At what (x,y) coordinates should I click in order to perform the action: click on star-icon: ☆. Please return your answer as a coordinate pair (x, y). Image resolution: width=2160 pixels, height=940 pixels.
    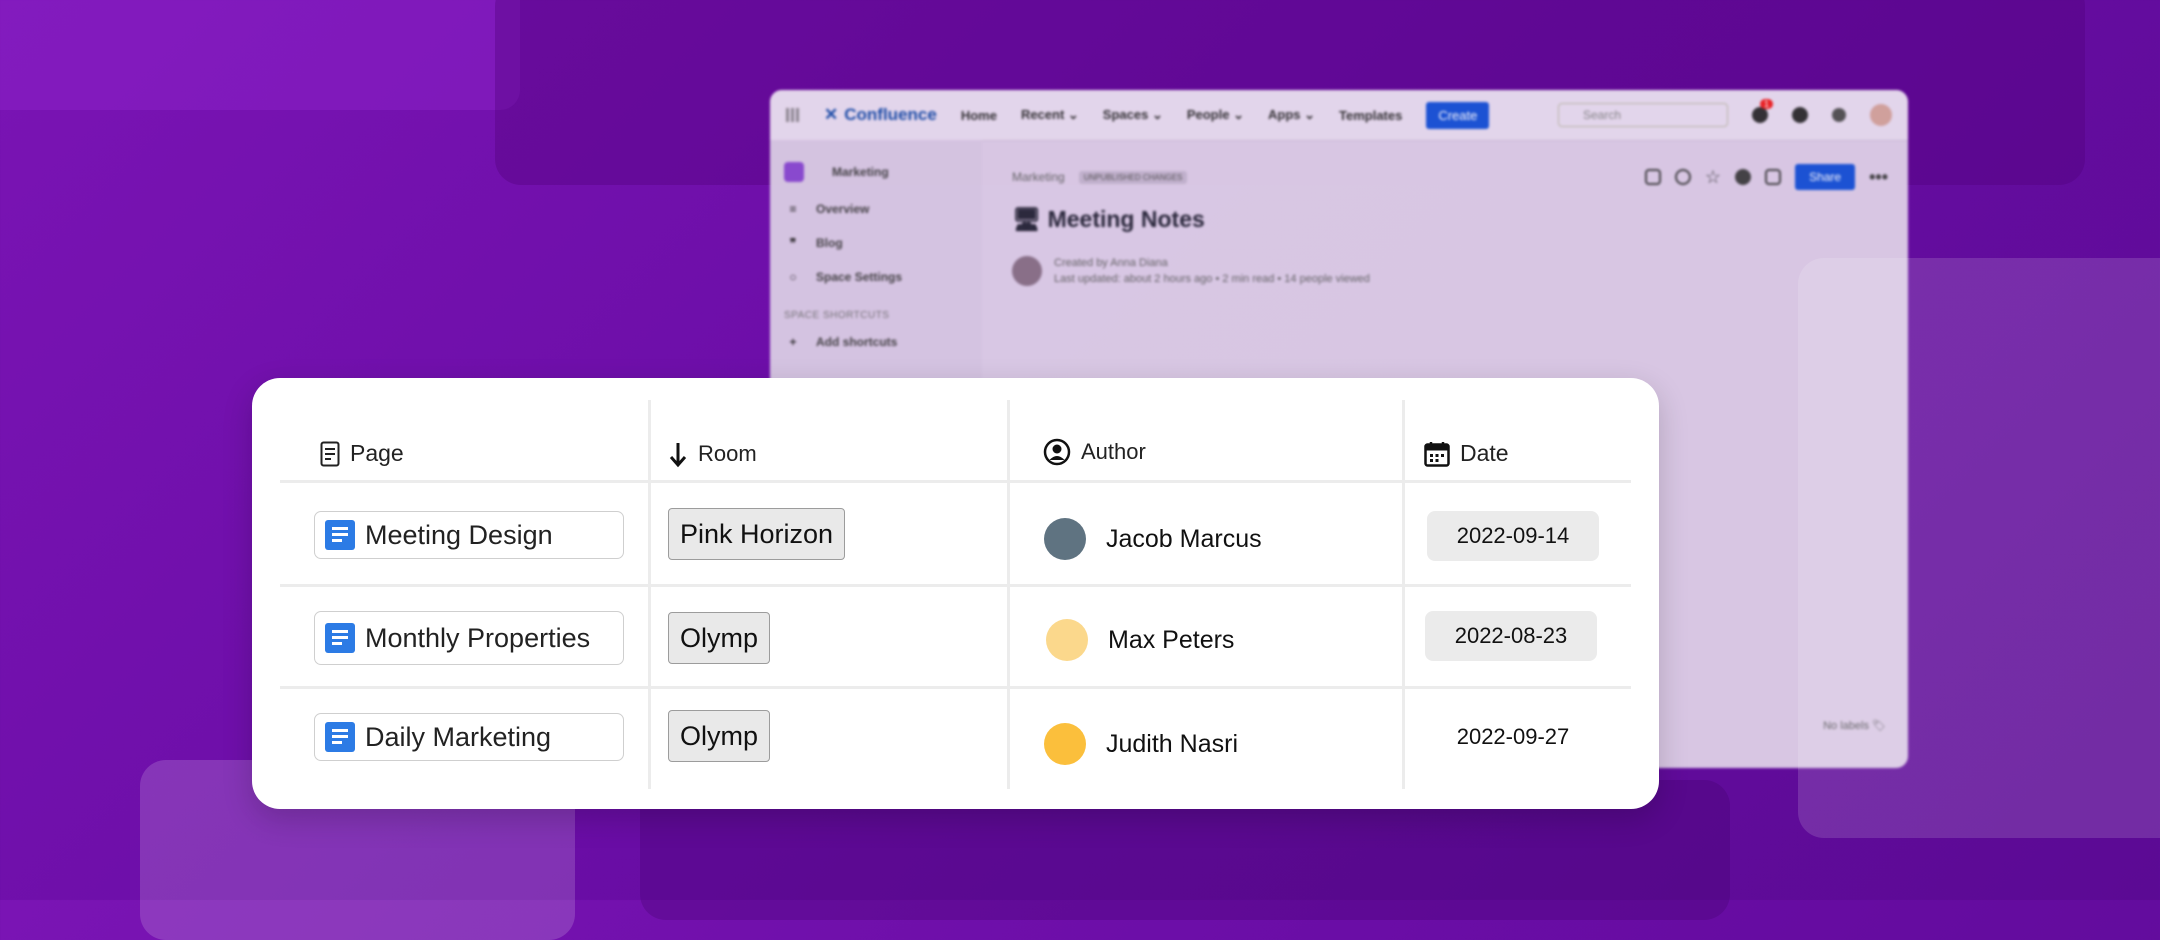
    Looking at the image, I should click on (1713, 177).